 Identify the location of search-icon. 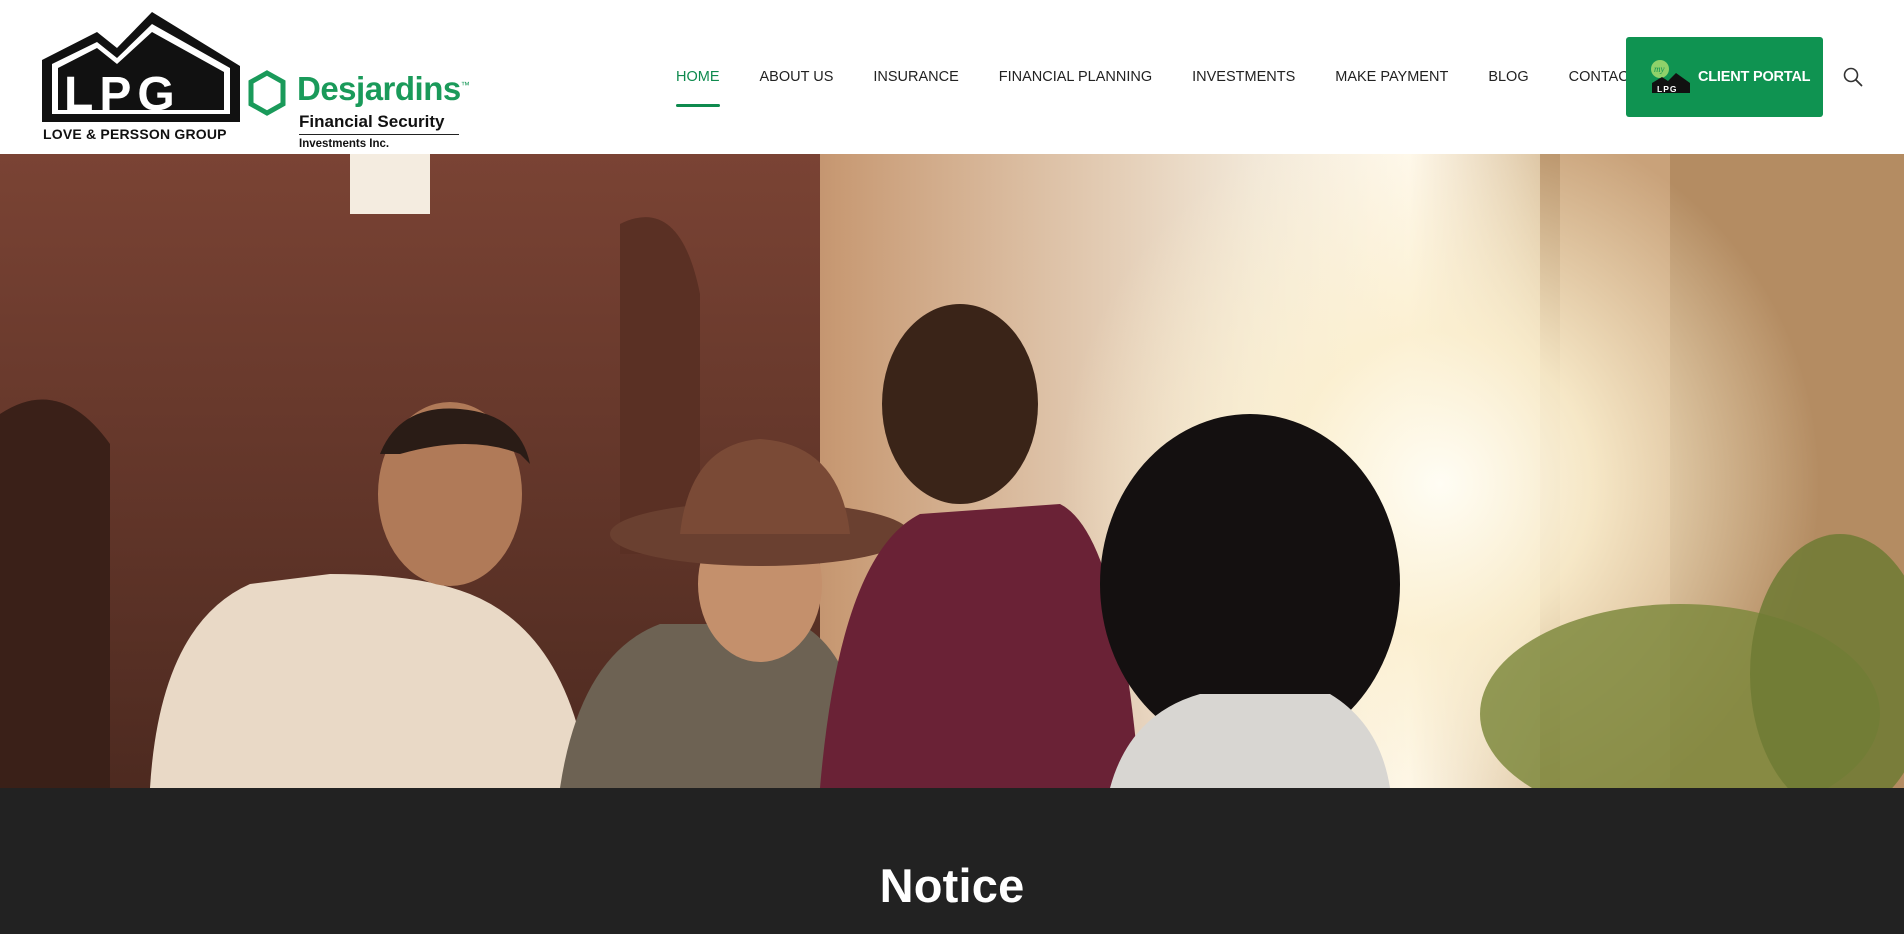
(1853, 77).